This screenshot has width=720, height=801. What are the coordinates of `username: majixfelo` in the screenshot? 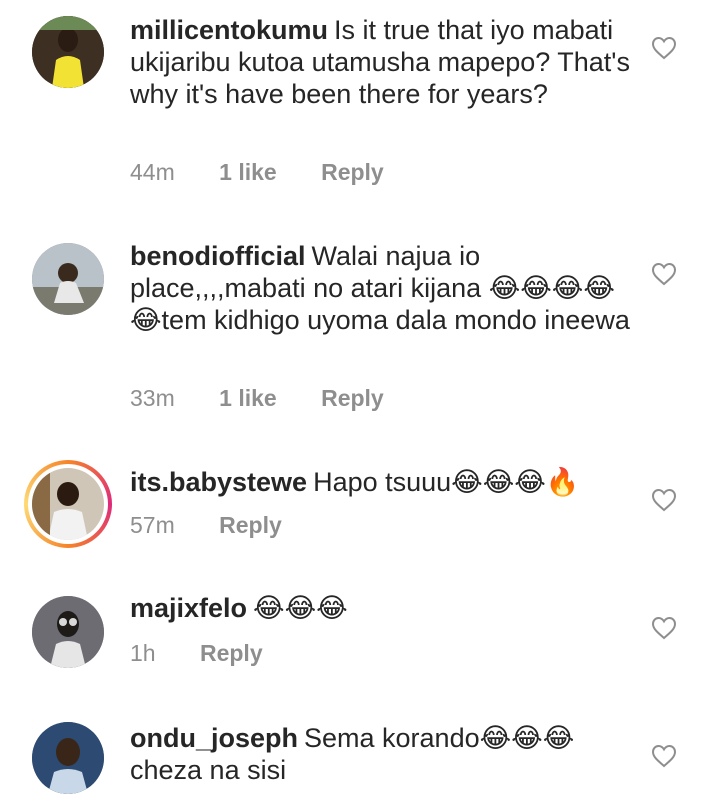 It's located at (188, 608).